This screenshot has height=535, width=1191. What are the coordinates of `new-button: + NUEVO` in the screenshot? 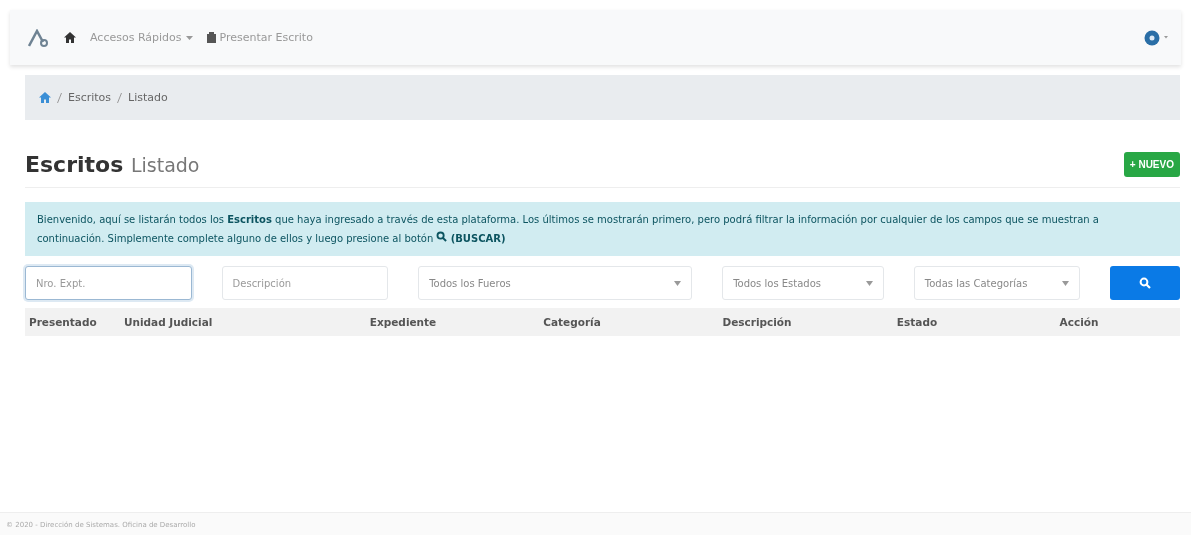 It's located at (1151, 164).